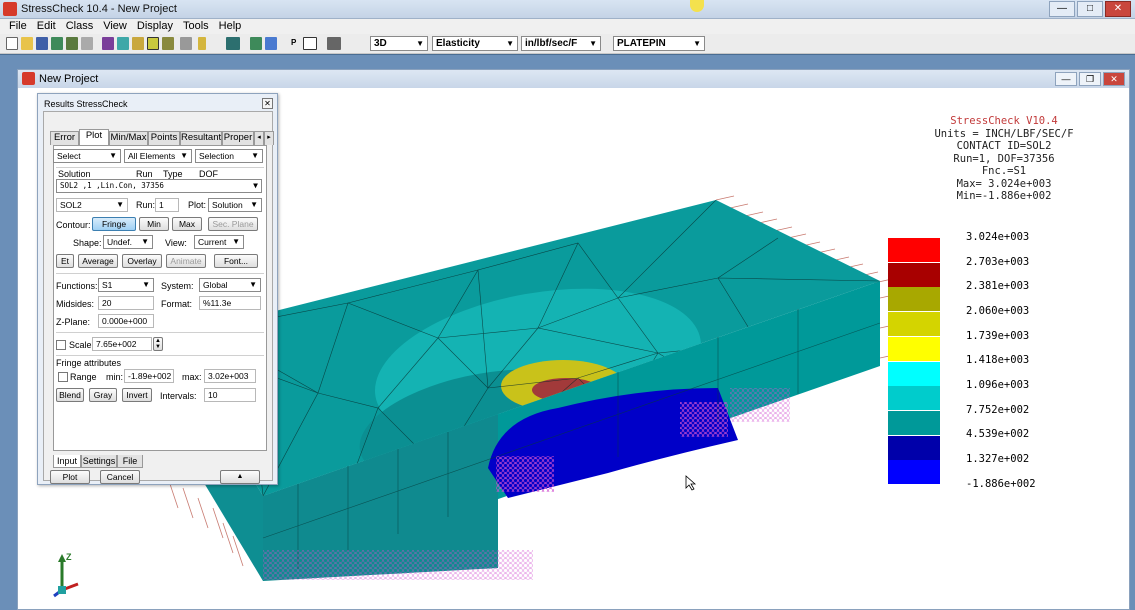 Image resolution: width=1135 pixels, height=610 pixels. I want to click on average-button: Average, so click(98, 261).